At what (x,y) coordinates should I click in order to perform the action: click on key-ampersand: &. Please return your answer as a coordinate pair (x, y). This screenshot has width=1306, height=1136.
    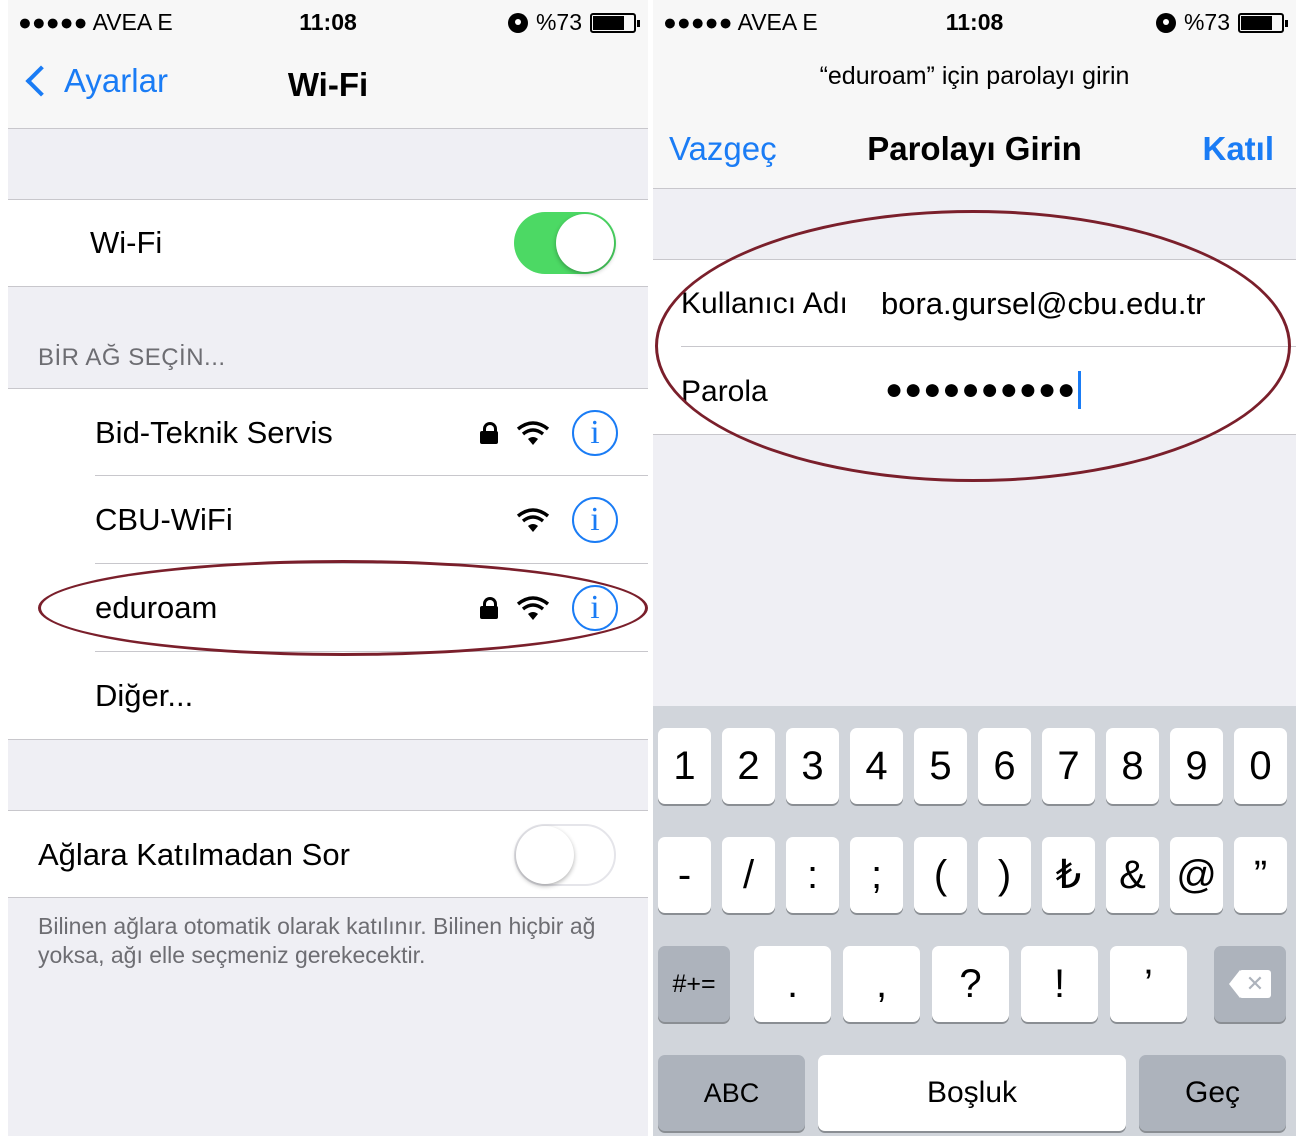
    Looking at the image, I should click on (1132, 875).